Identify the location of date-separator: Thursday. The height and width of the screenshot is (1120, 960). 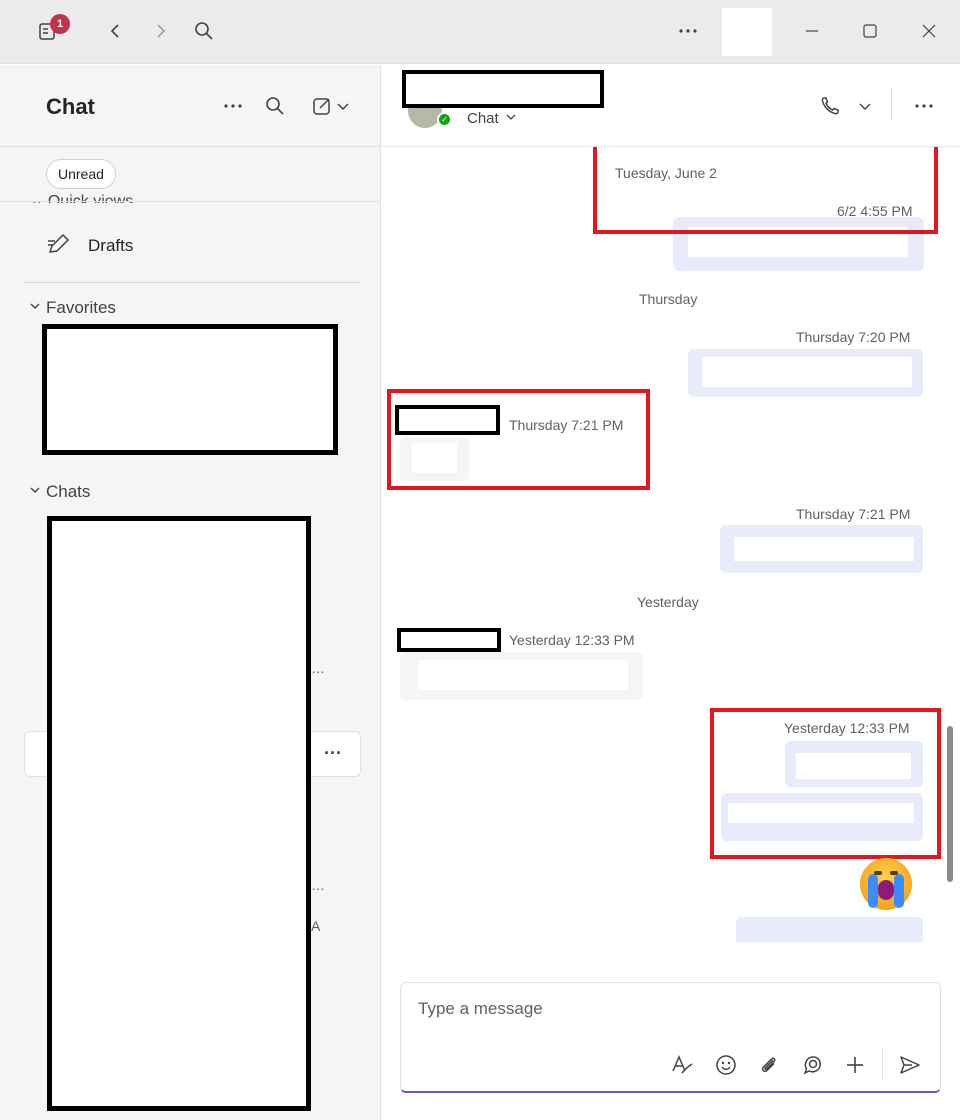
(668, 299).